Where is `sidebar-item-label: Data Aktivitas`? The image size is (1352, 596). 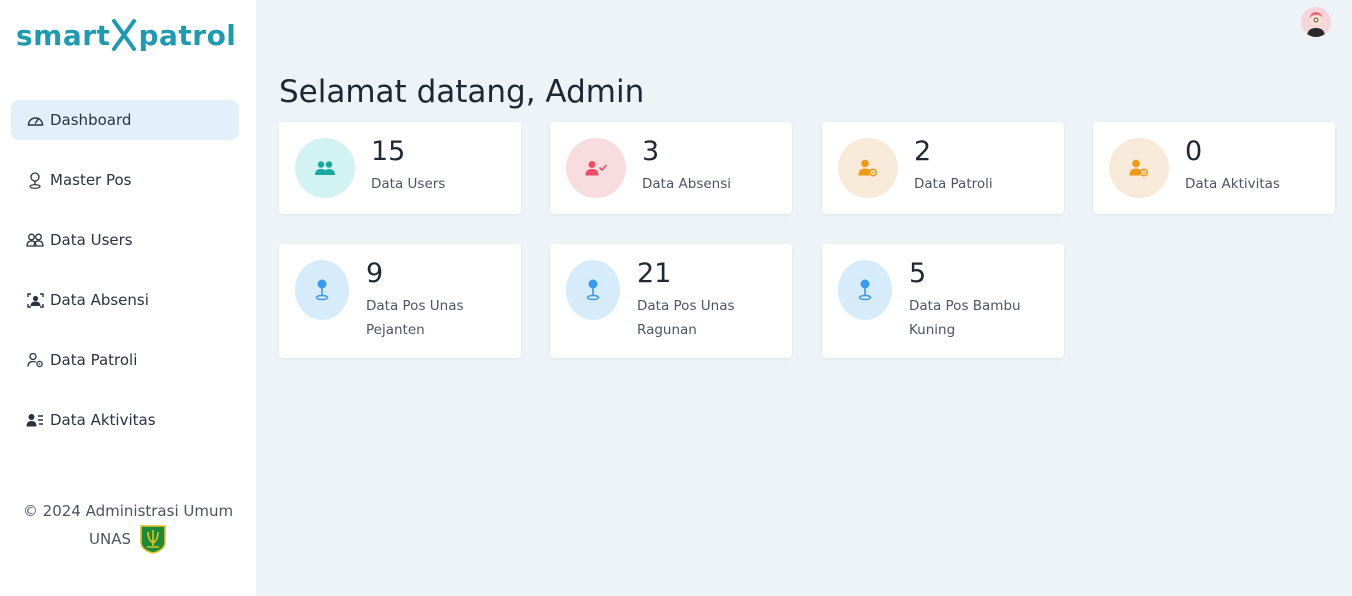
sidebar-item-label: Data Aktivitas is located at coordinates (103, 420).